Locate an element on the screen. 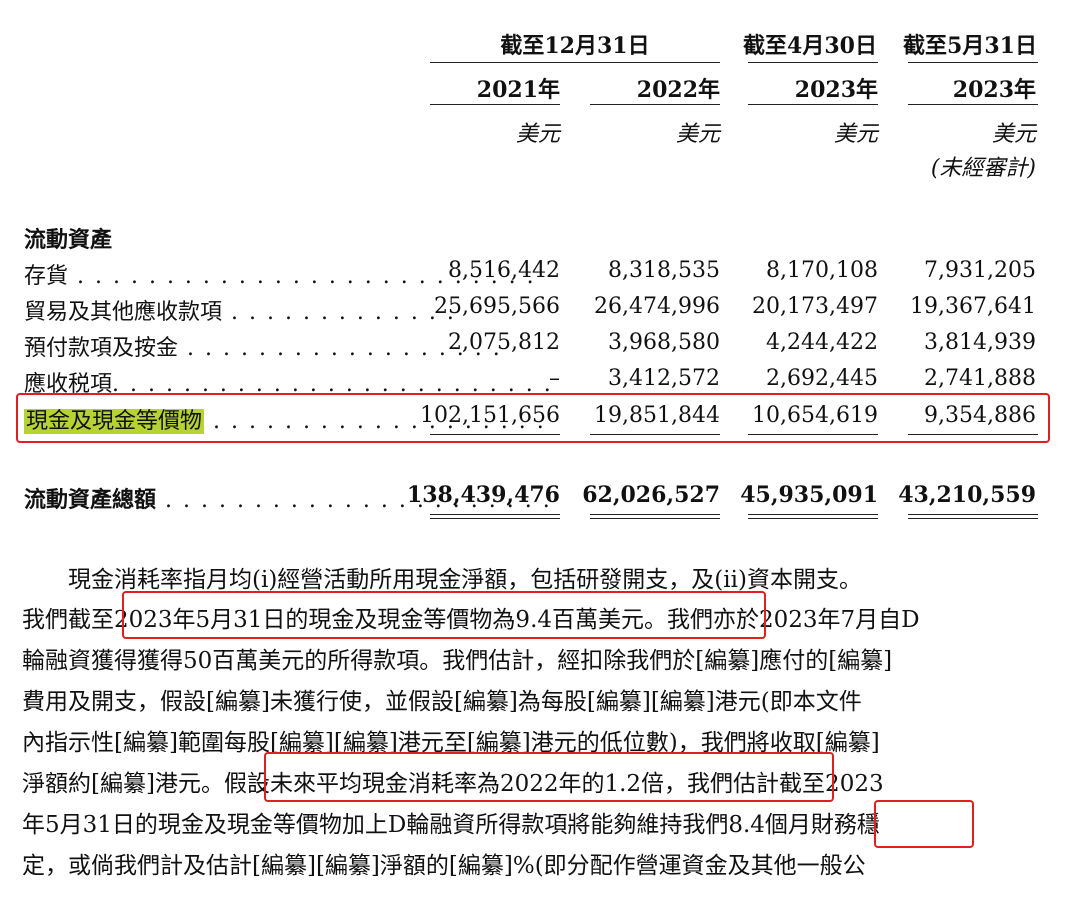 Image resolution: width=1080 pixels, height=905 pixels. year-2022: 2022年 is located at coordinates (678, 90).